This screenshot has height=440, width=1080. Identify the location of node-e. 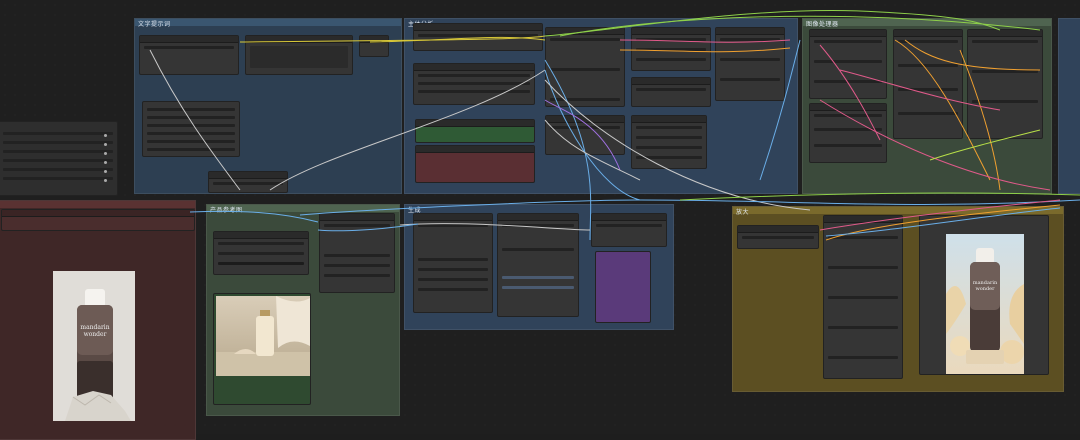
(671, 49).